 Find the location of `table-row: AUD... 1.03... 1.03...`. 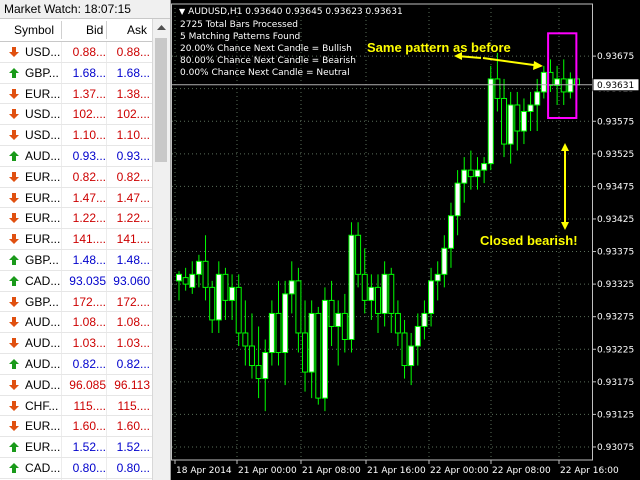

table-row: AUD... 1.03... 1.03... is located at coordinates (76, 343).